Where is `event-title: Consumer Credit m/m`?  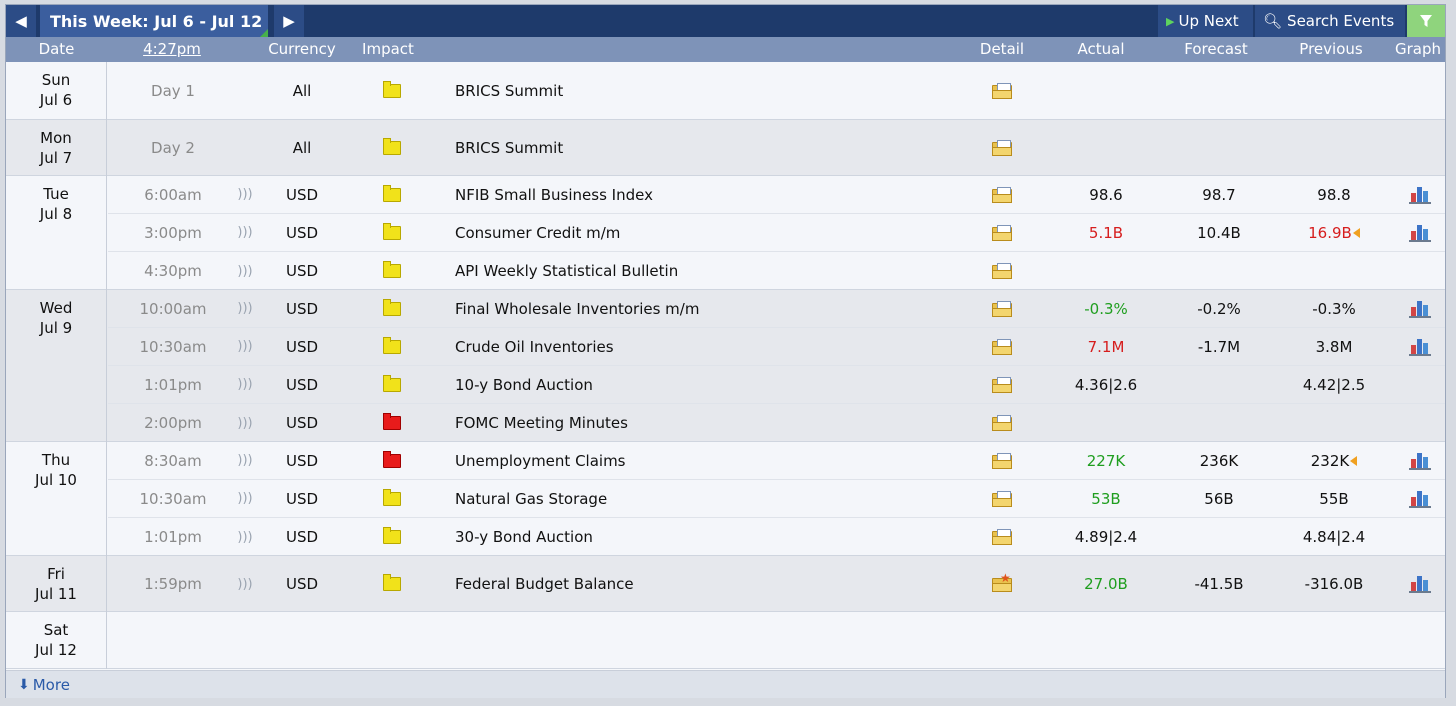
event-title: Consumer Credit m/m is located at coordinates (705, 232).